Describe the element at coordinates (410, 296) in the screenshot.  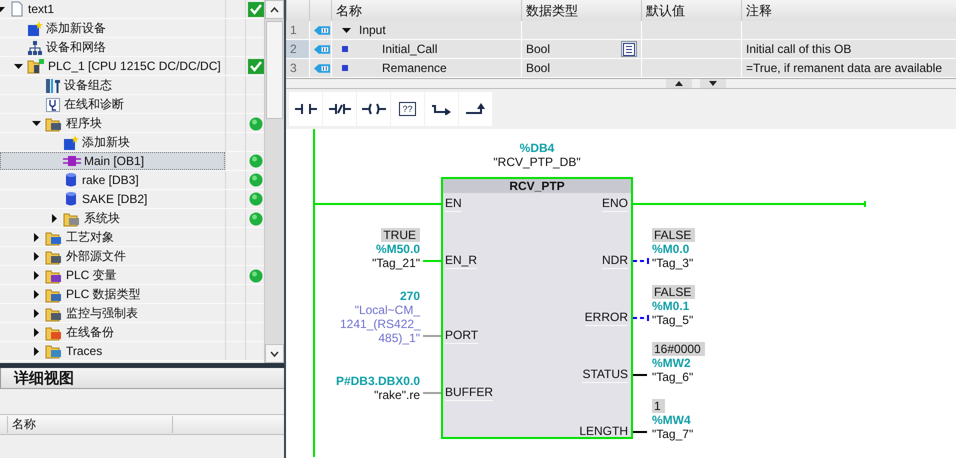
I see `operand-address: 270` at that location.